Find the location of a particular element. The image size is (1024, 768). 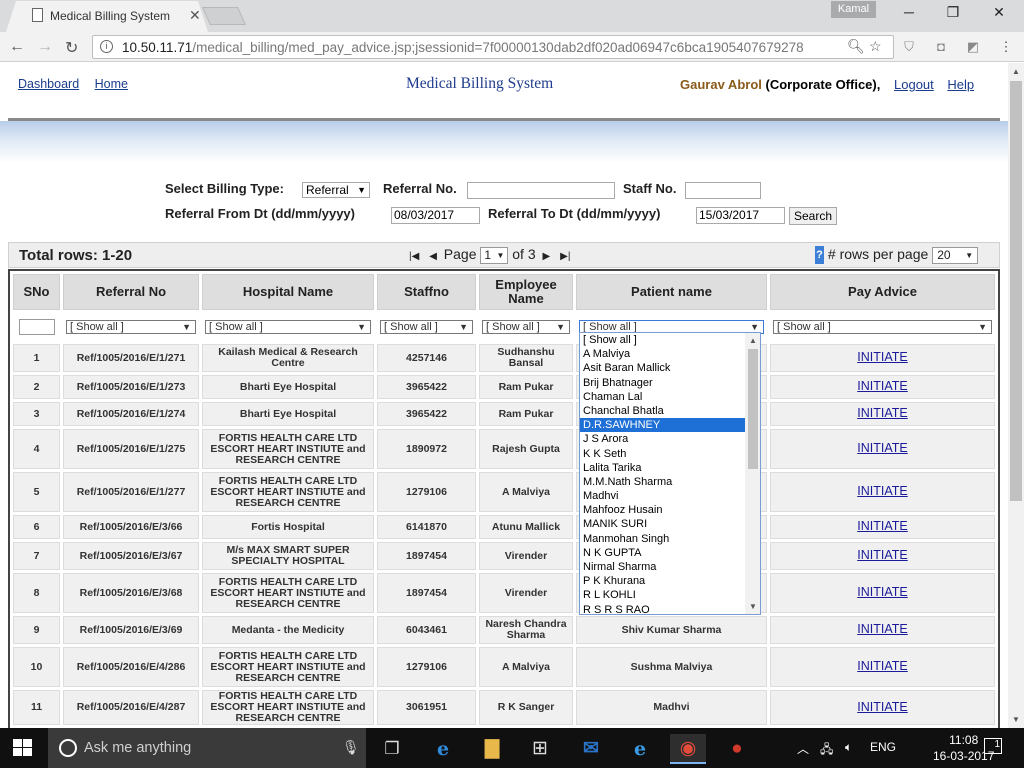

language-indicator: ENG is located at coordinates (883, 747).